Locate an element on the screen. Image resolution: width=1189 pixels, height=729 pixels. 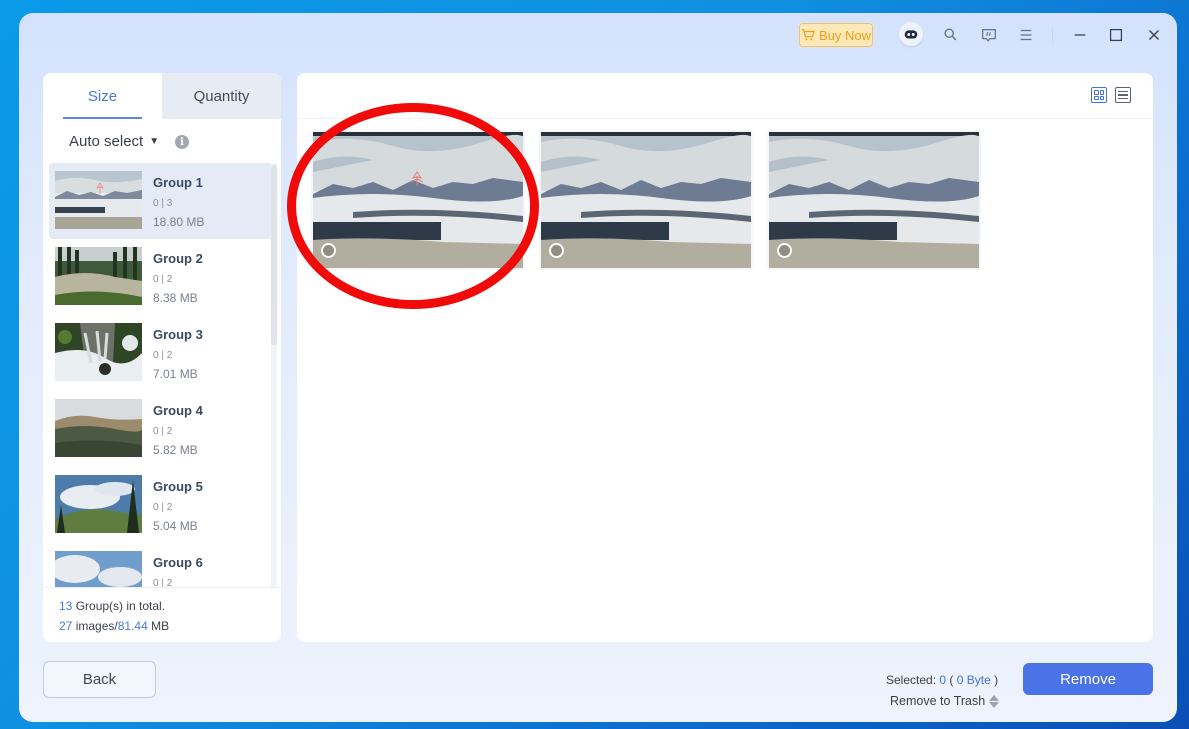
list-view-icon is located at coordinates (1123, 95).